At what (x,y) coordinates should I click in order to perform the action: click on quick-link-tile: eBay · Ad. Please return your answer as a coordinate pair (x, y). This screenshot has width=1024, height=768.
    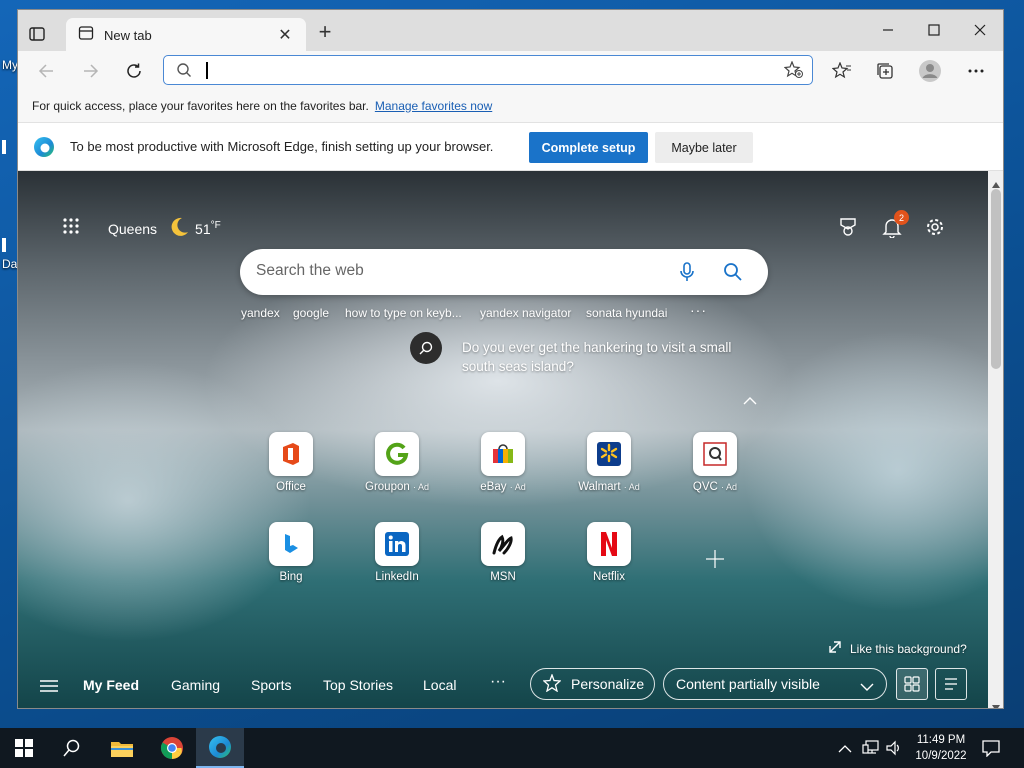
    Looking at the image, I should click on (503, 462).